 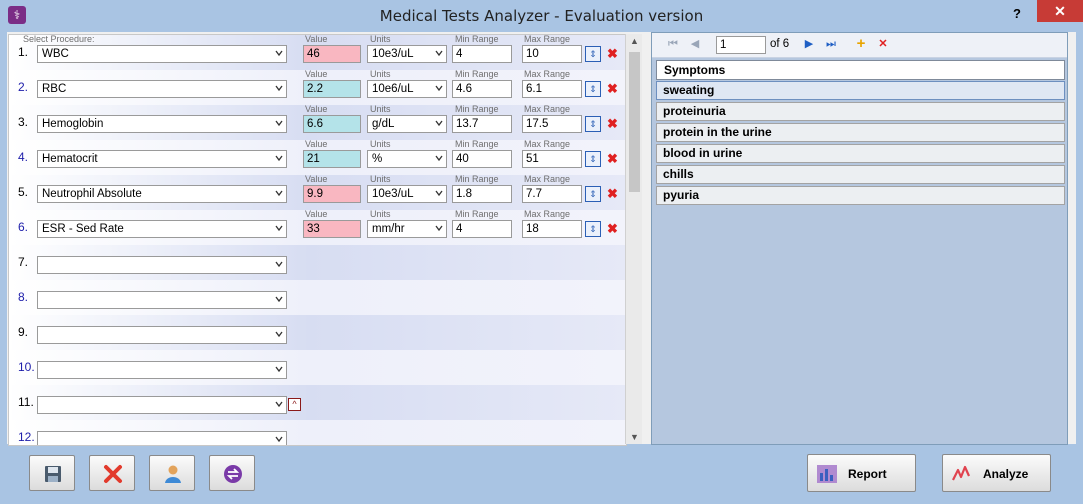 What do you see at coordinates (552, 159) in the screenshot?
I see `max-range-field: 51` at bounding box center [552, 159].